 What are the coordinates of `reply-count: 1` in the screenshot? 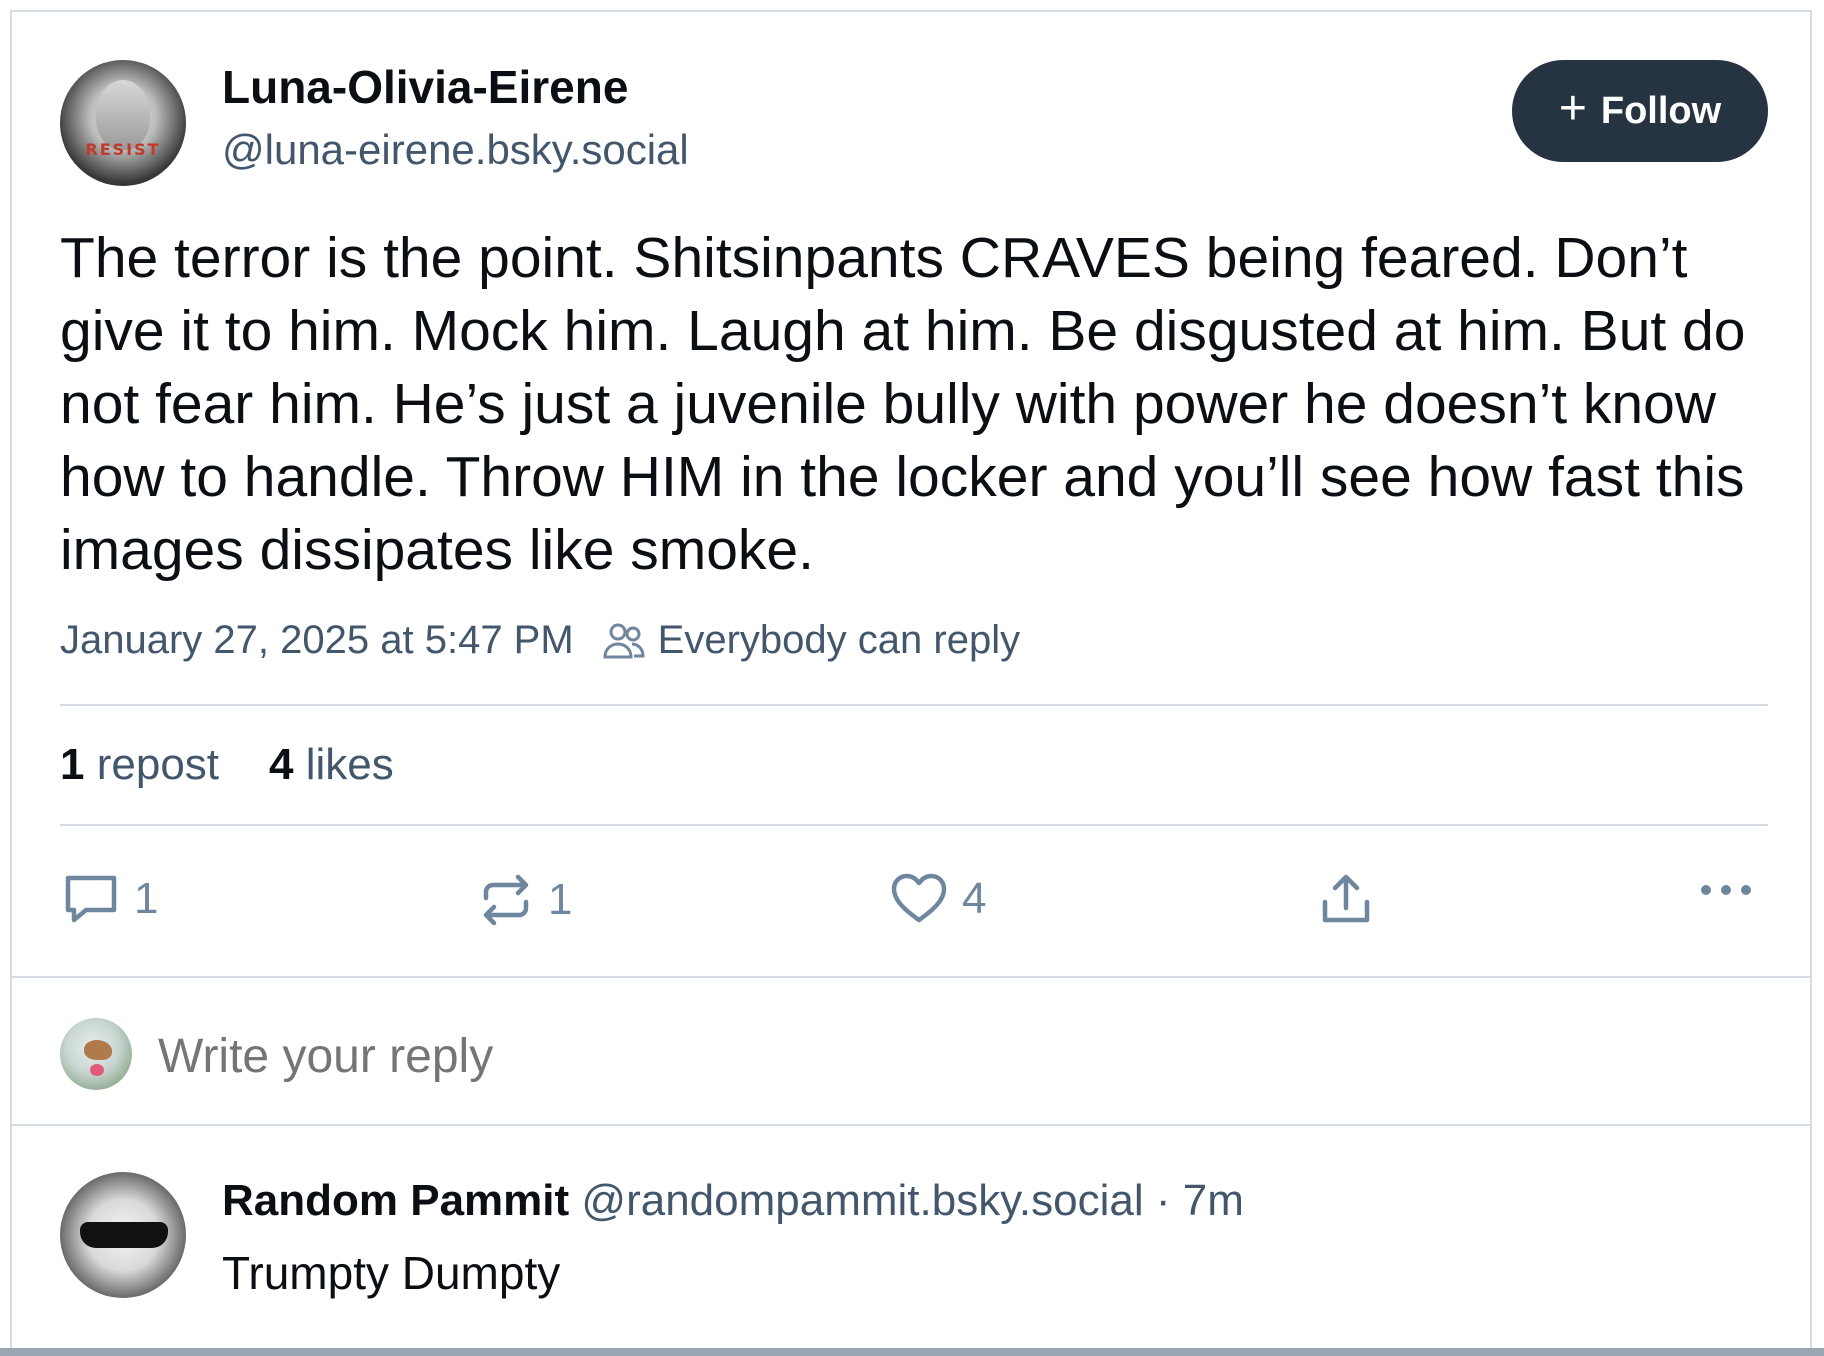 It's located at (146, 898).